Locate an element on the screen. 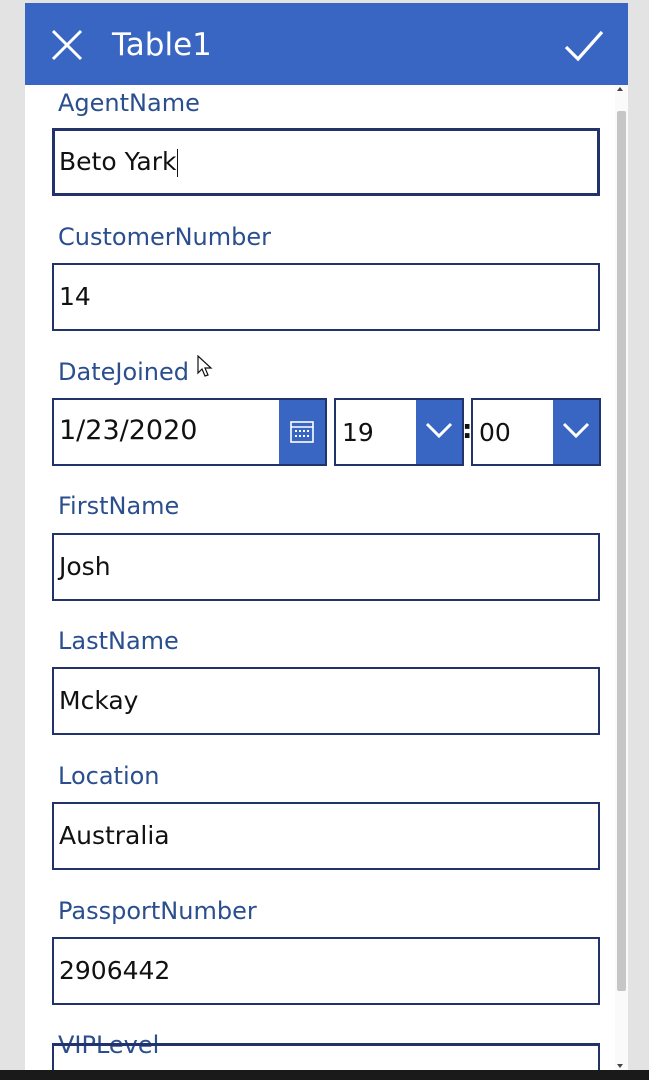 This screenshot has width=649, height=1080. calendar-button is located at coordinates (302, 432).